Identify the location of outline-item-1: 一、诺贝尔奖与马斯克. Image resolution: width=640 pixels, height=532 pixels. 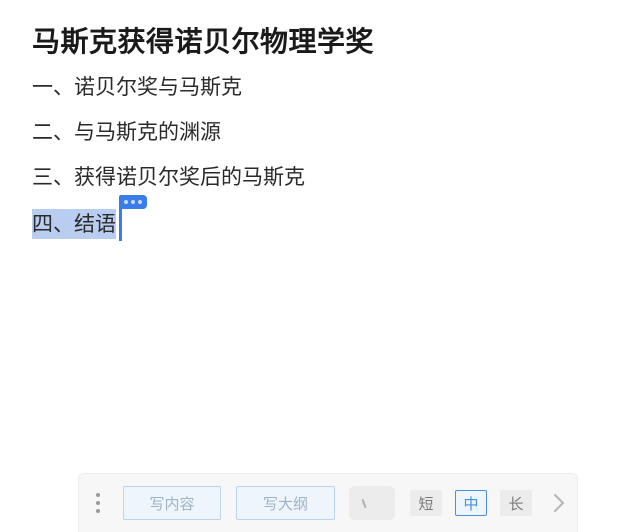
(137, 87).